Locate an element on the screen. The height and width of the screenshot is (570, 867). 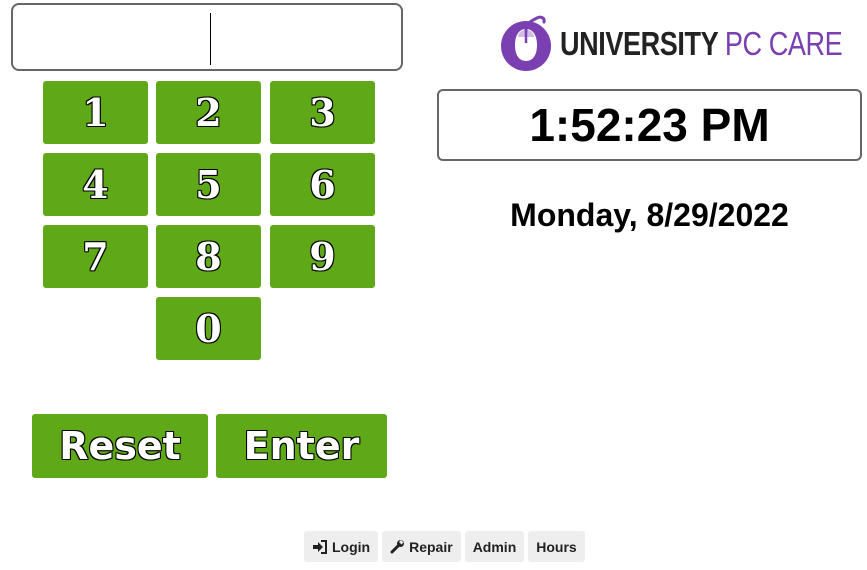
key-8: 8 is located at coordinates (208, 256).